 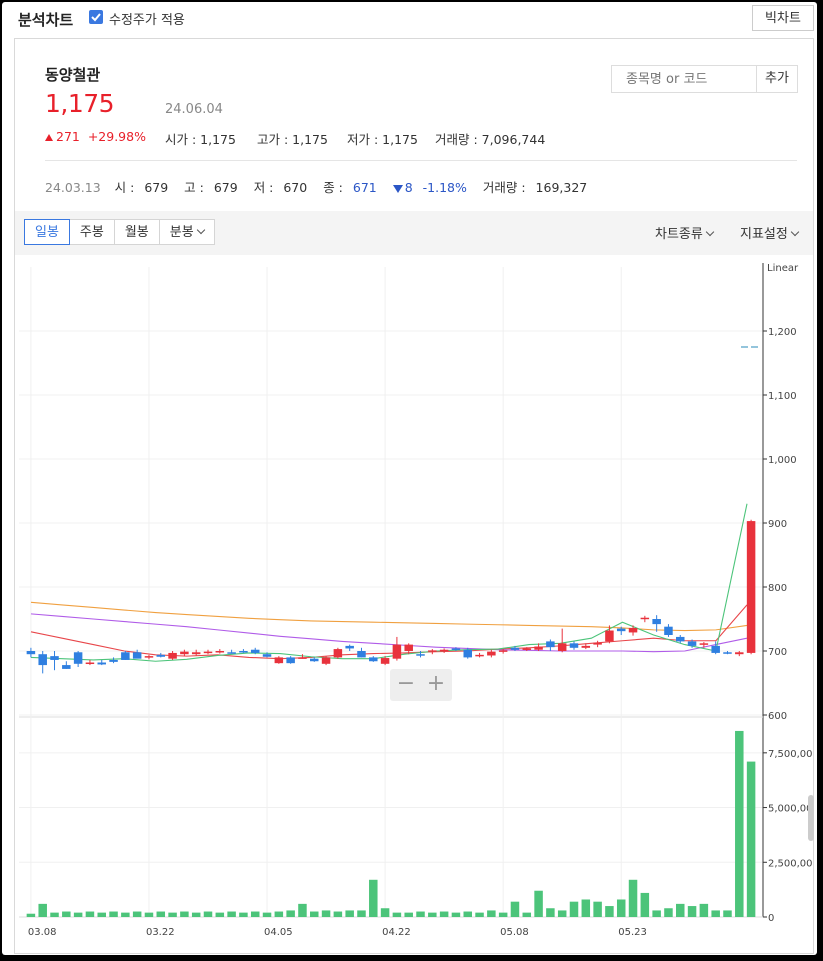 I want to click on zoom-out-button: −, so click(x=406, y=685).